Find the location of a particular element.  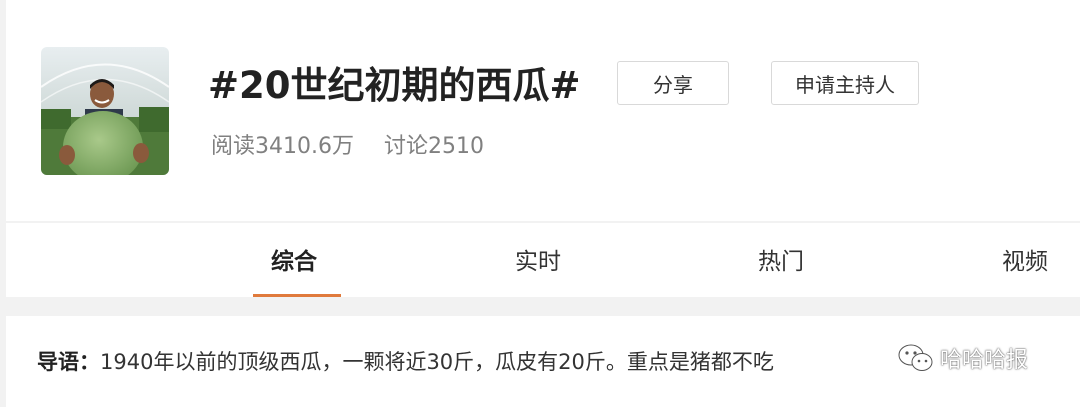

tab-video: 视频 is located at coordinates (1025, 262).